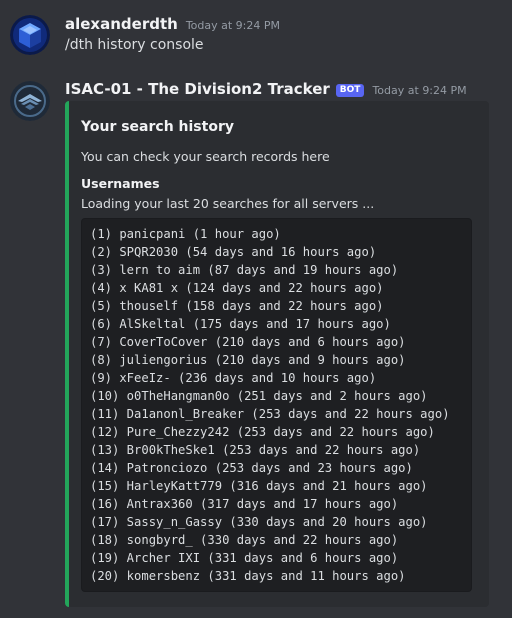 This screenshot has height=618, width=512. I want to click on bot-badge: BOT, so click(350, 90).